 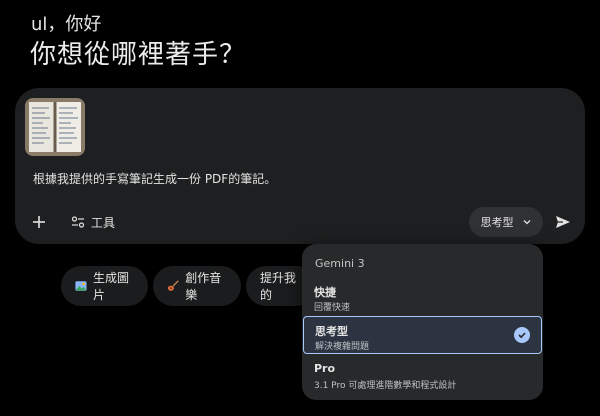 I want to click on image-icon, so click(x=81, y=286).